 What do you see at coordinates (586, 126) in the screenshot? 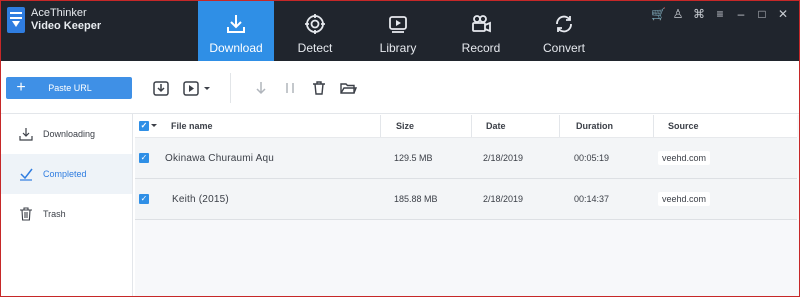
I see `column-header-duration: Duration` at bounding box center [586, 126].